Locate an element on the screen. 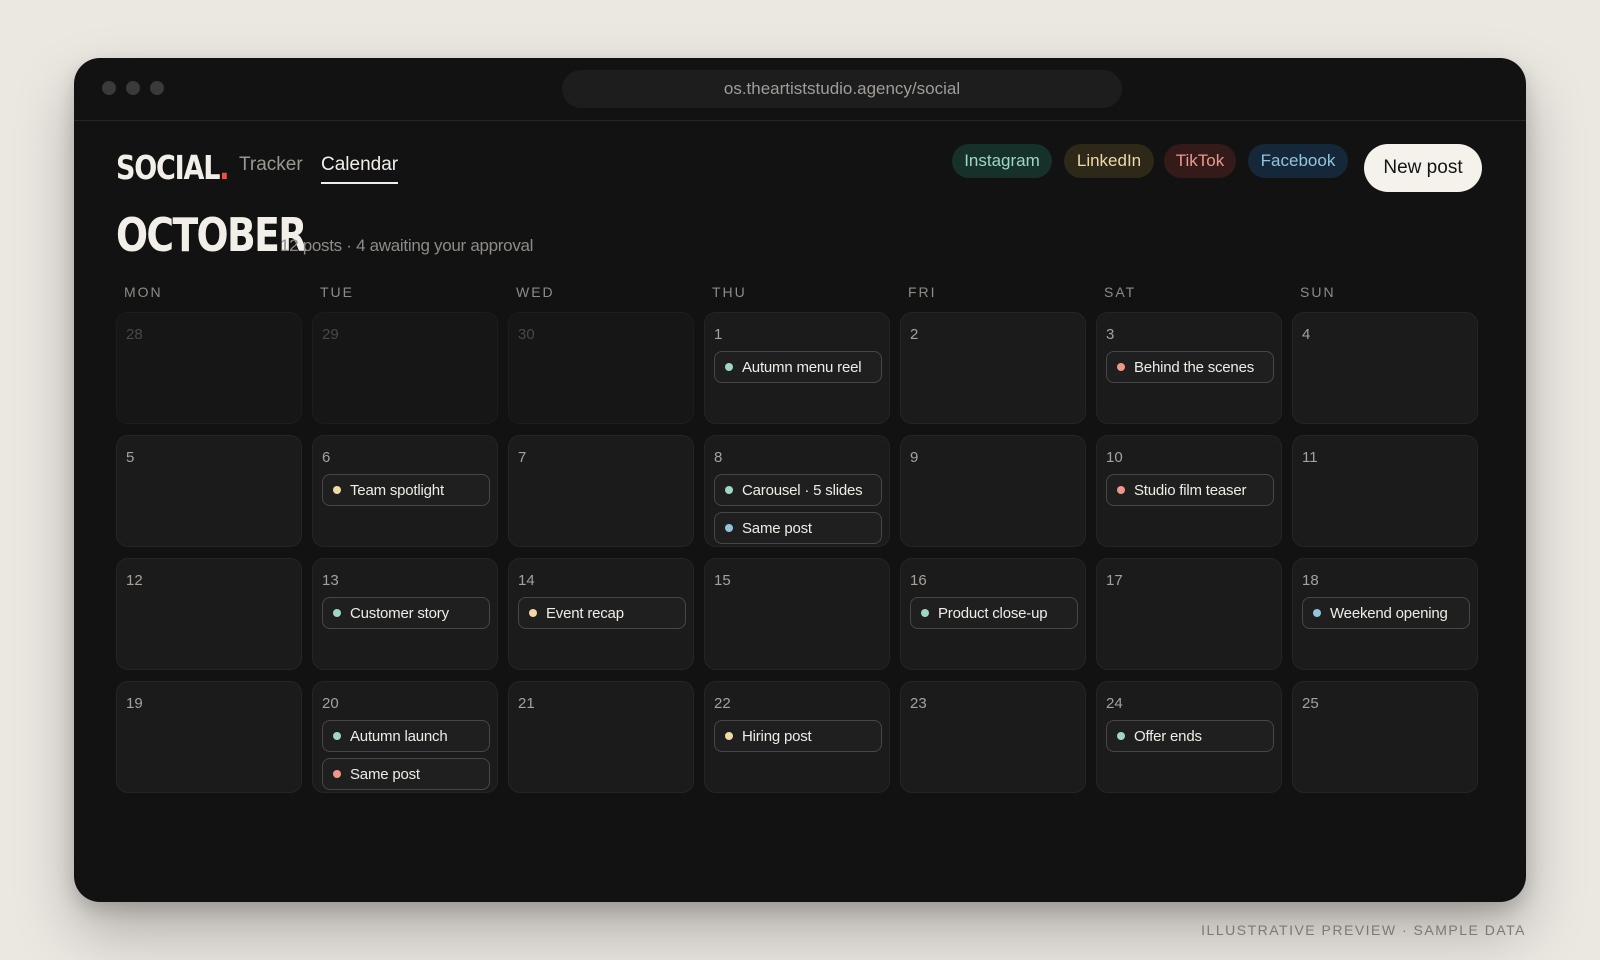 This screenshot has height=960, width=1600. post-title: Team spotlight is located at coordinates (397, 490).